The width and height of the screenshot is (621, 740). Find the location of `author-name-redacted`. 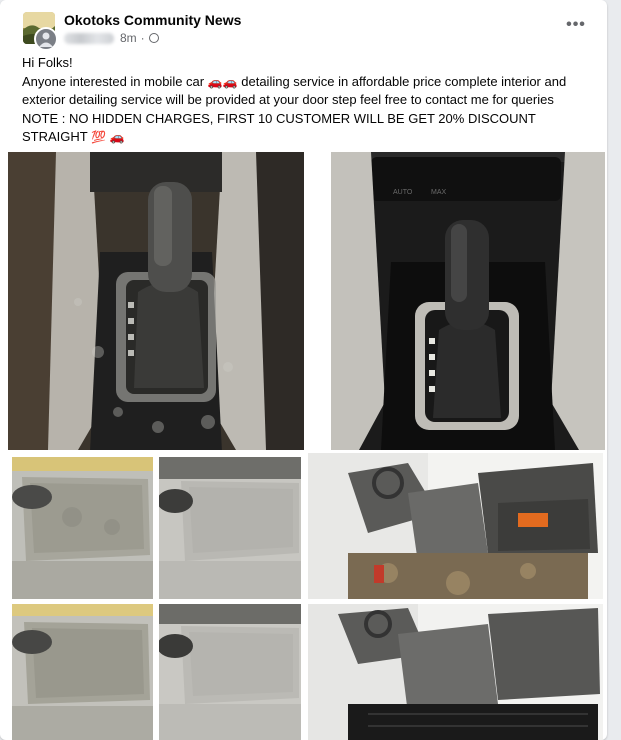

author-name-redacted is located at coordinates (89, 38).